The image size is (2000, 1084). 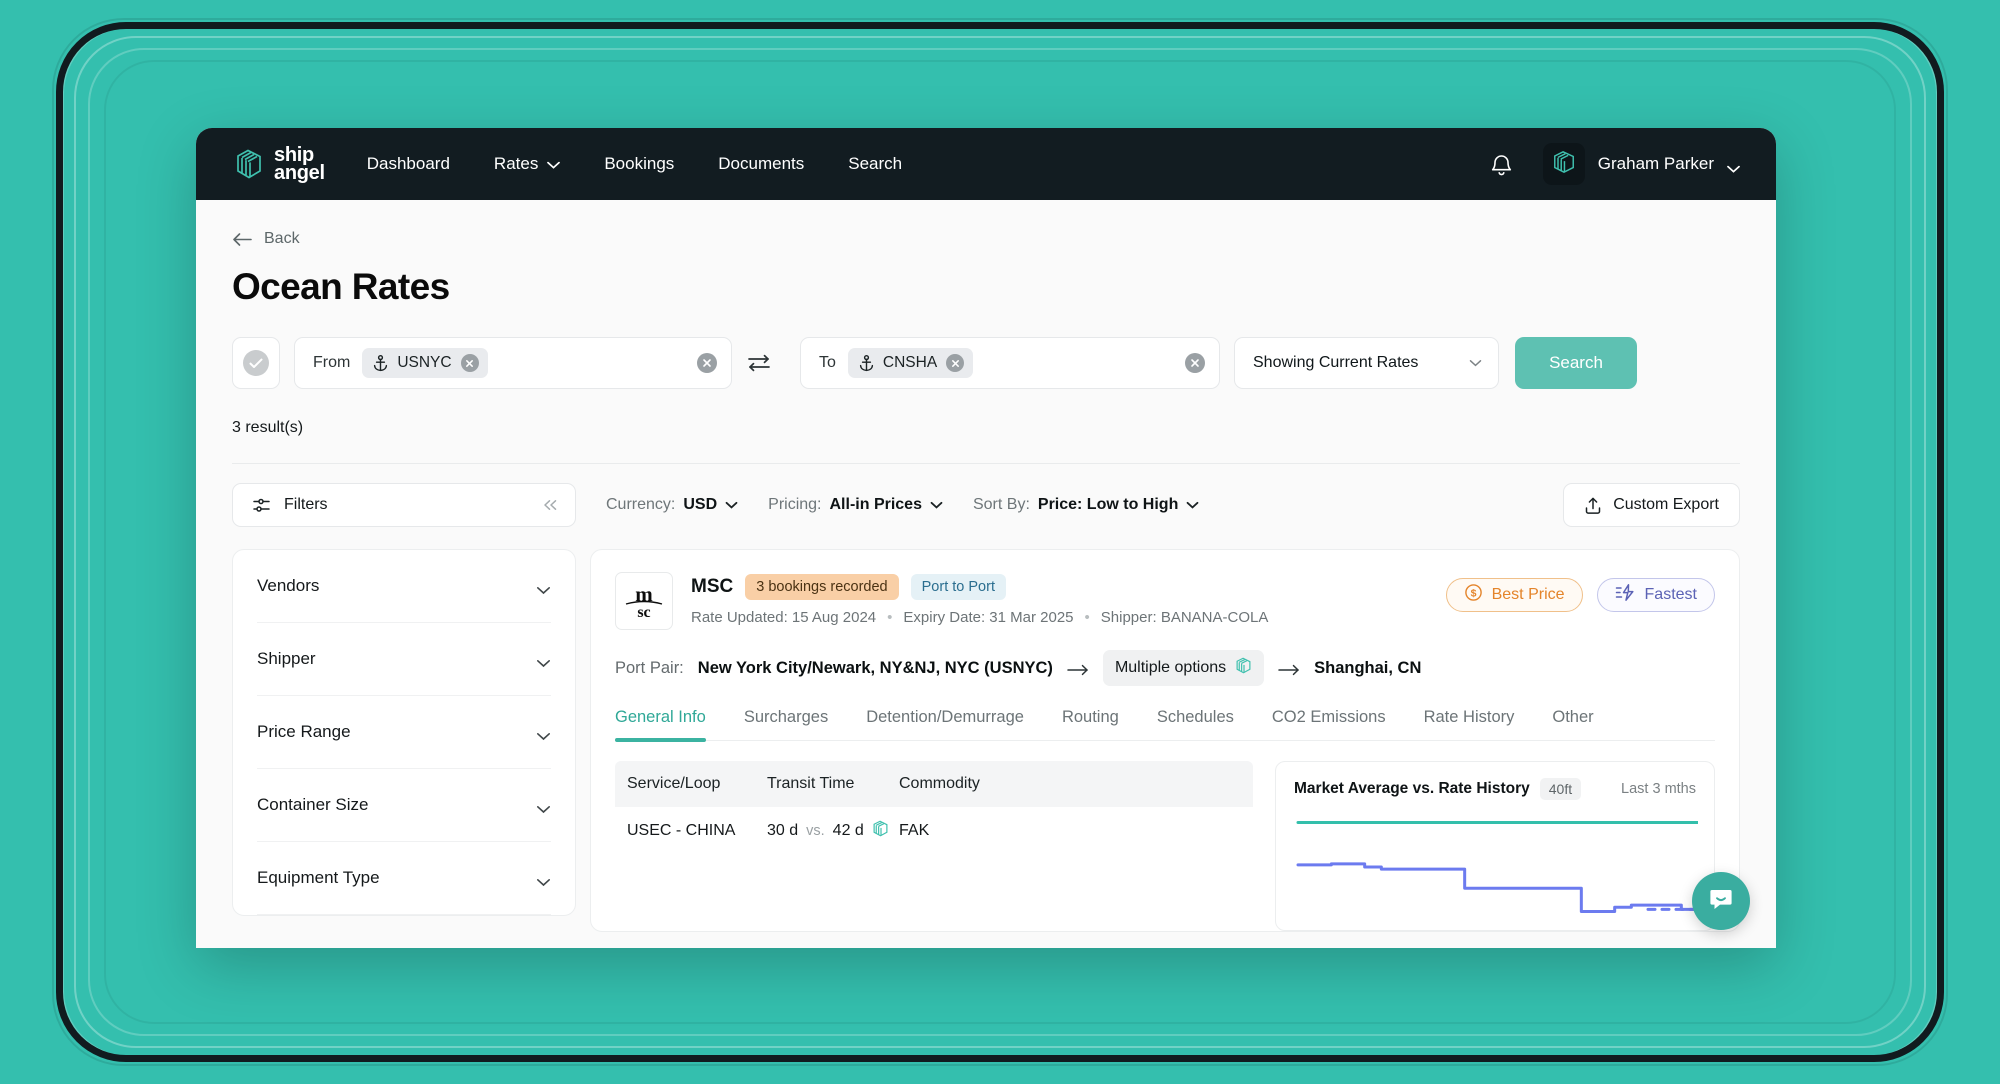 What do you see at coordinates (945, 724) in the screenshot?
I see `tab-detention-demurrage: Detention/Demurrage` at bounding box center [945, 724].